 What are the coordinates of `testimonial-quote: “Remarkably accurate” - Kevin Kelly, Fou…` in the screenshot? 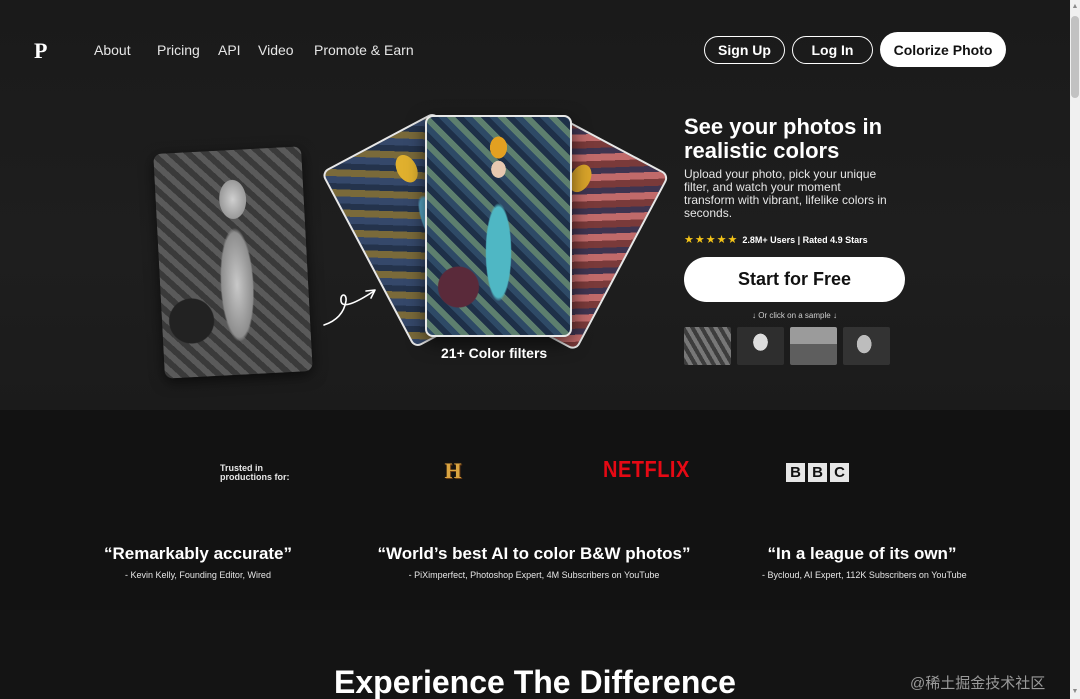 It's located at (198, 562).